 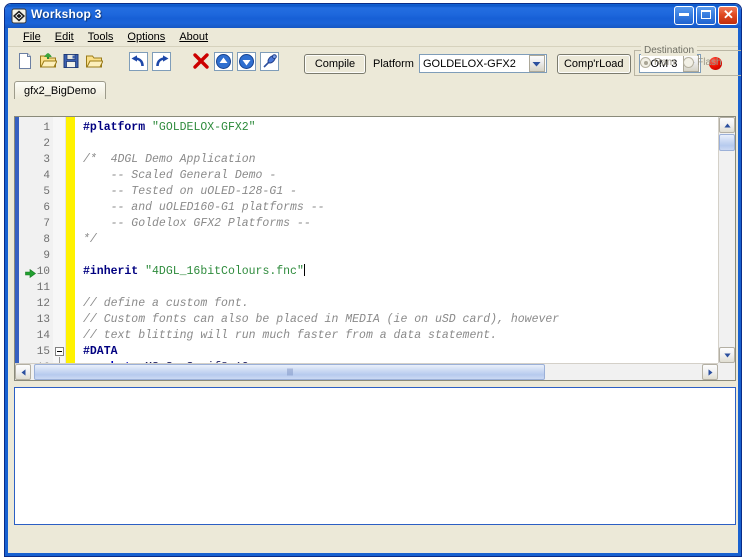 What do you see at coordinates (66, 14) in the screenshot?
I see `window-title: Workshop 3` at bounding box center [66, 14].